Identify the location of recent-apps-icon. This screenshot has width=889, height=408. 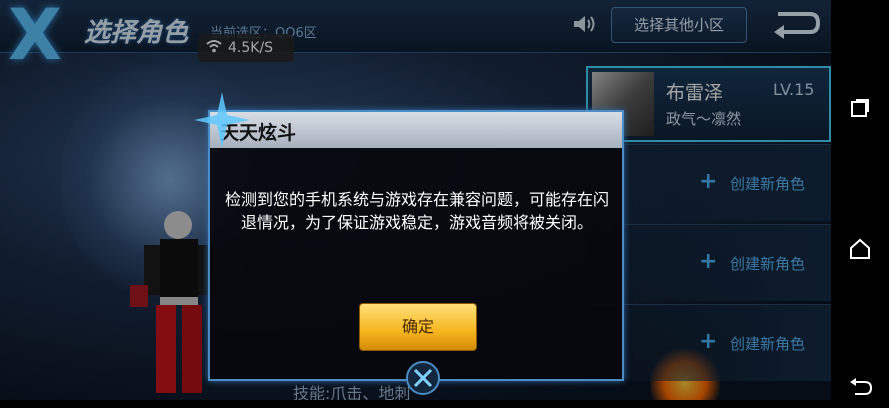
(860, 110).